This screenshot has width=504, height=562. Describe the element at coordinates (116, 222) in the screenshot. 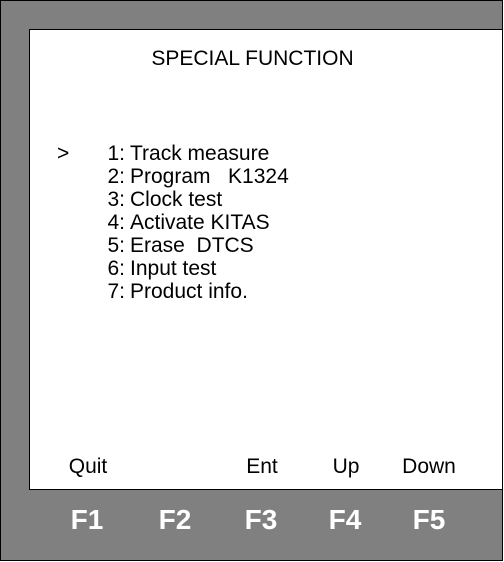

I see `menu-item-number: 4:` at that location.